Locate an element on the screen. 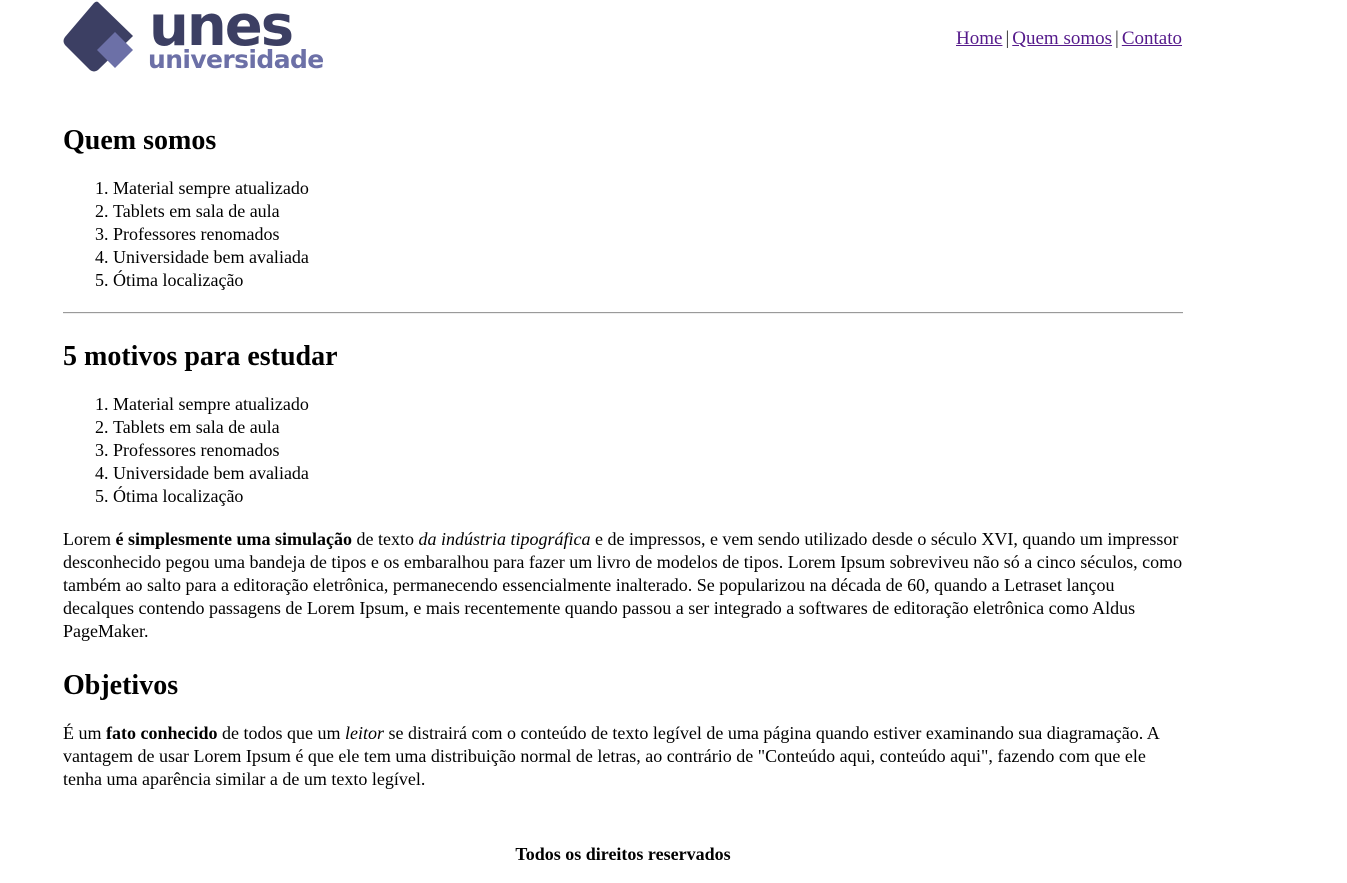  logo-diamond-dark is located at coordinates (98, 36).